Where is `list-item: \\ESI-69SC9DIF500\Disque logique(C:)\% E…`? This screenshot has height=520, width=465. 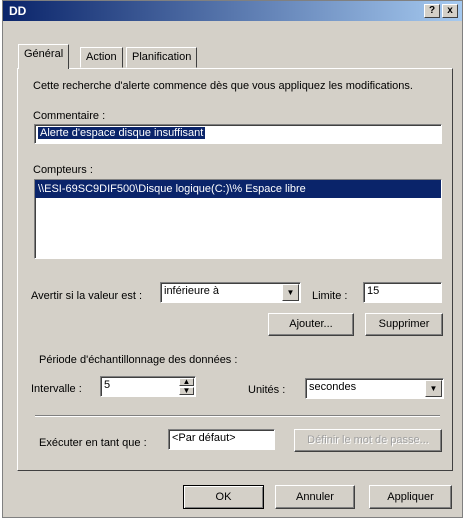
list-item: \\ESI-69SC9DIF500\Disque logique(C:)\% E… is located at coordinates (238, 189).